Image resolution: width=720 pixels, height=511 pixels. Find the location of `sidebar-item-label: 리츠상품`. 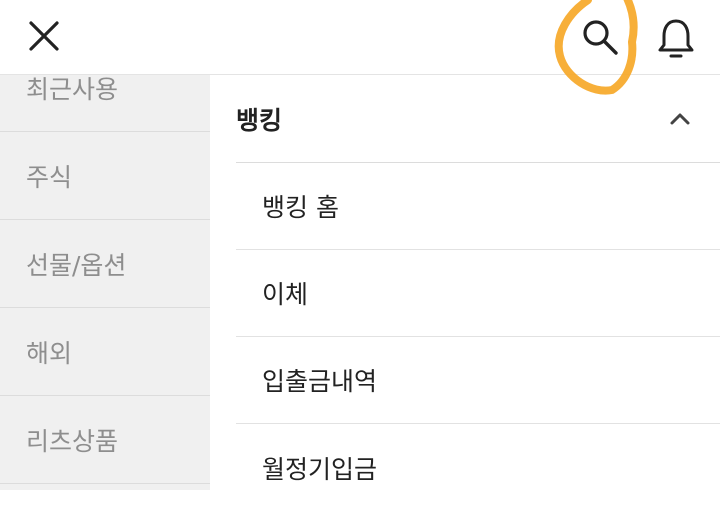

sidebar-item-label: 리츠상품 is located at coordinates (72, 441).